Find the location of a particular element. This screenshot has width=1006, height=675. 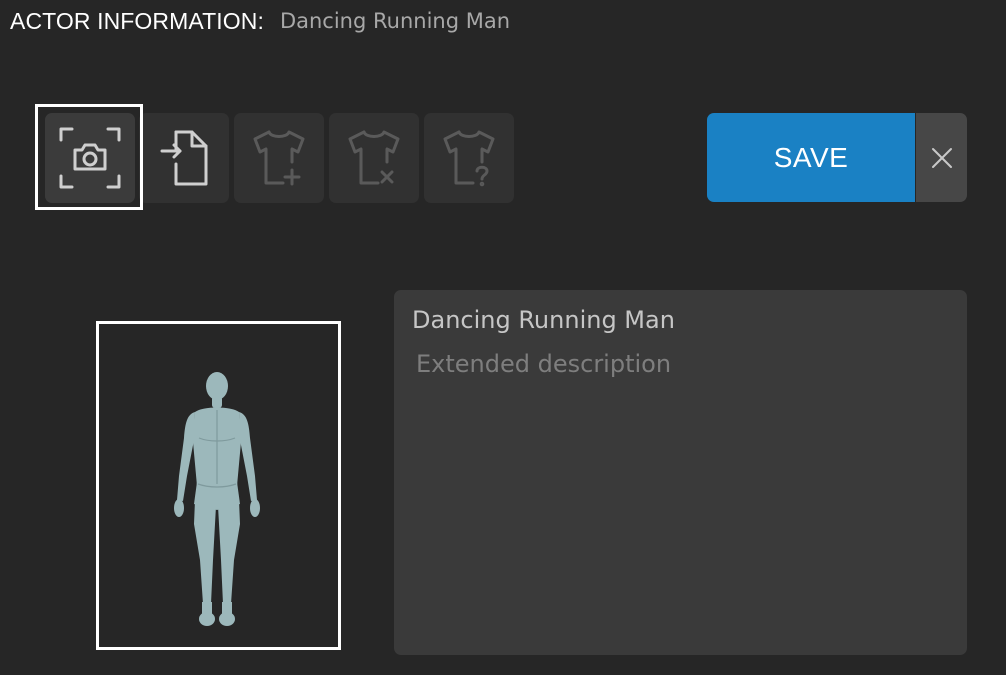

close-icon is located at coordinates (941, 157).